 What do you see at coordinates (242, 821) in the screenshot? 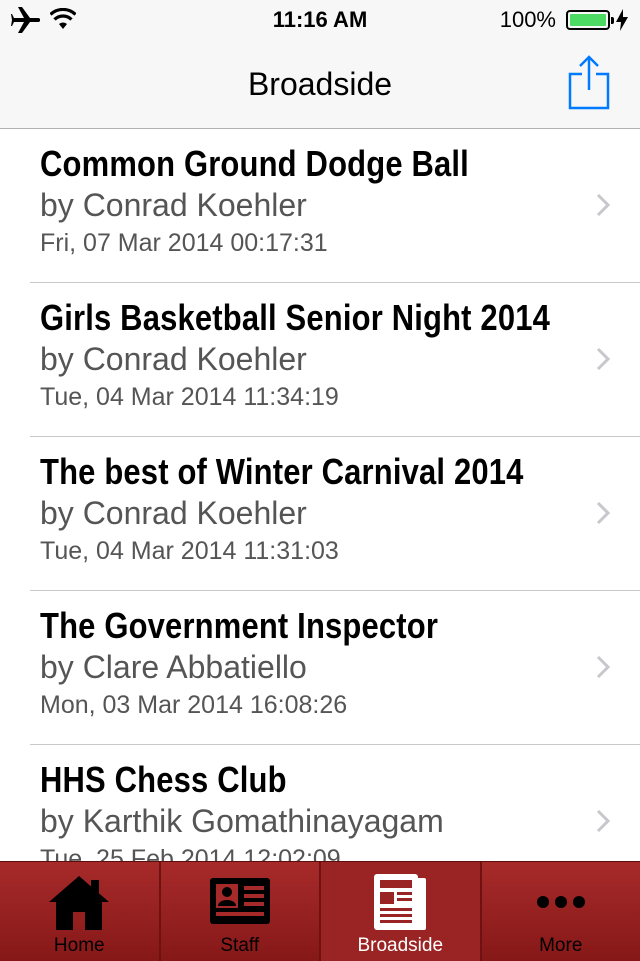
I see `article-author: by Karthik Gomathinayagam` at bounding box center [242, 821].